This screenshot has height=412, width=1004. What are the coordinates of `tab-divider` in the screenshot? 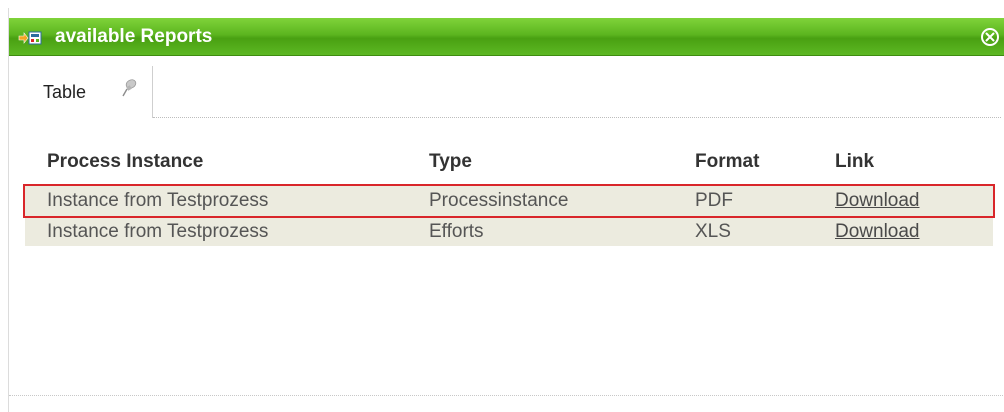 It's located at (577, 117).